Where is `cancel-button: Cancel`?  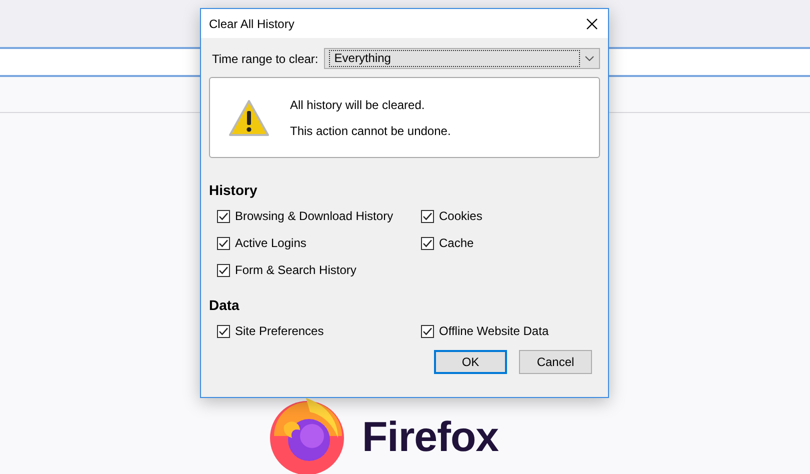
cancel-button: Cancel is located at coordinates (555, 362).